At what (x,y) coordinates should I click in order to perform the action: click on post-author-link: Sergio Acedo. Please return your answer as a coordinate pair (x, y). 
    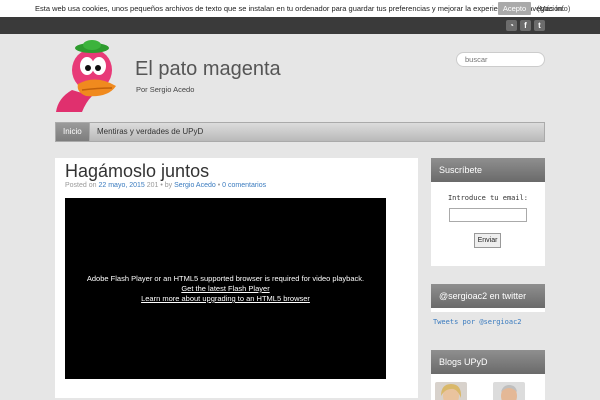
    Looking at the image, I should click on (195, 185).